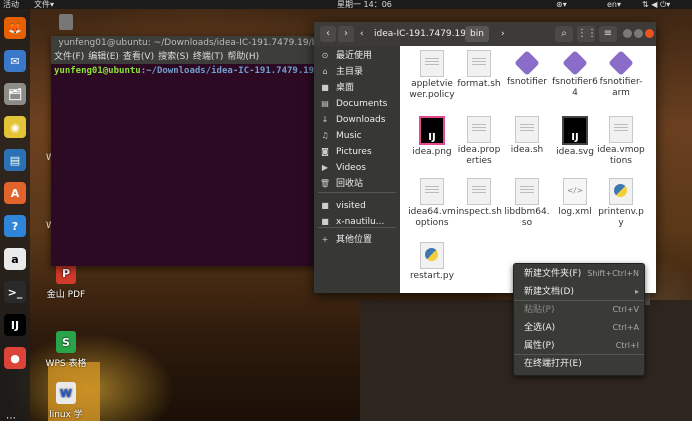 The height and width of the screenshot is (424, 692). Describe the element at coordinates (432, 217) in the screenshot. I see `file-name: idea64.vmoptions` at that location.